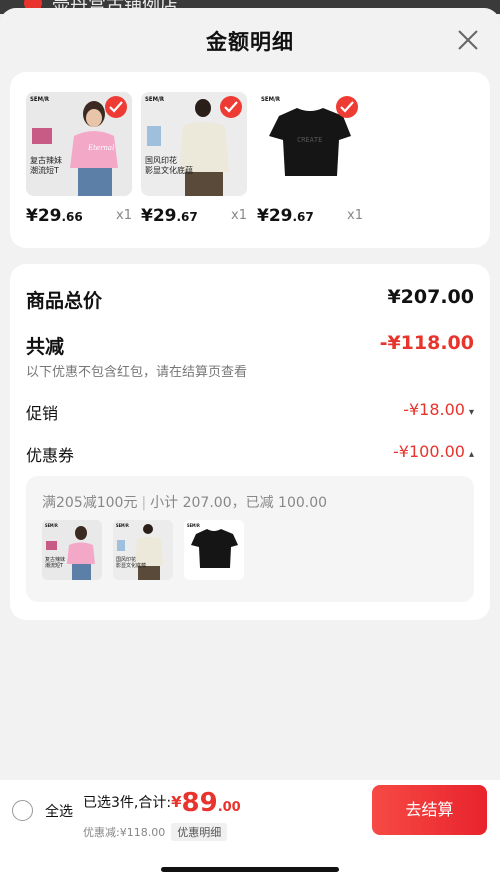 This screenshot has width=500, height=876. I want to click on promotion-value: -¥18.00, so click(434, 409).